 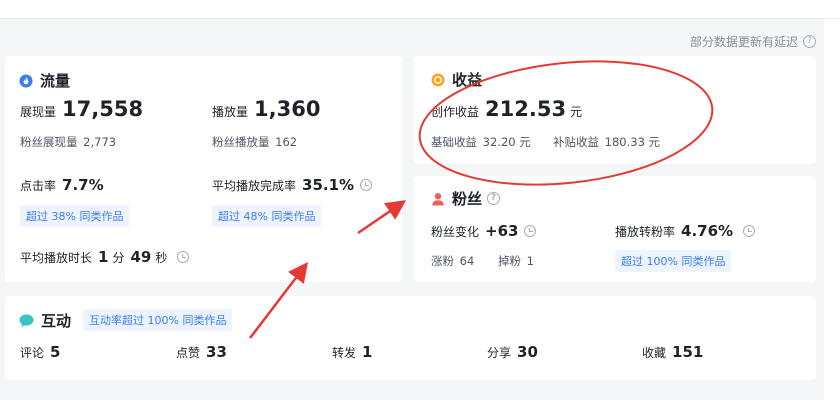 I want to click on likes-value: 33, so click(x=216, y=352).